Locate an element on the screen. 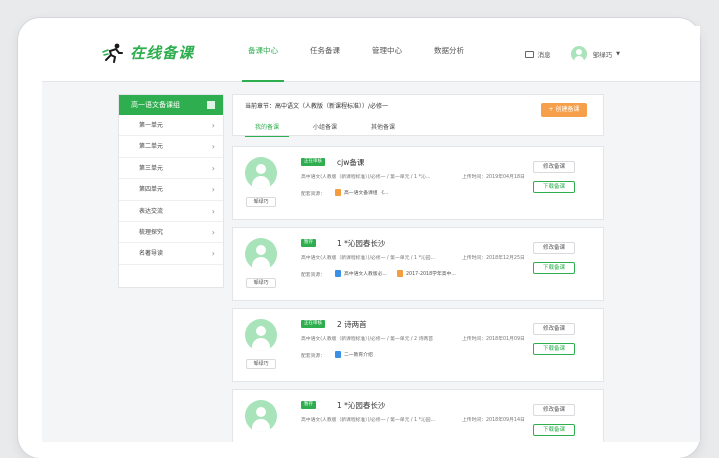  sidebar-item-unit2: 第二单元 › is located at coordinates (171, 147).